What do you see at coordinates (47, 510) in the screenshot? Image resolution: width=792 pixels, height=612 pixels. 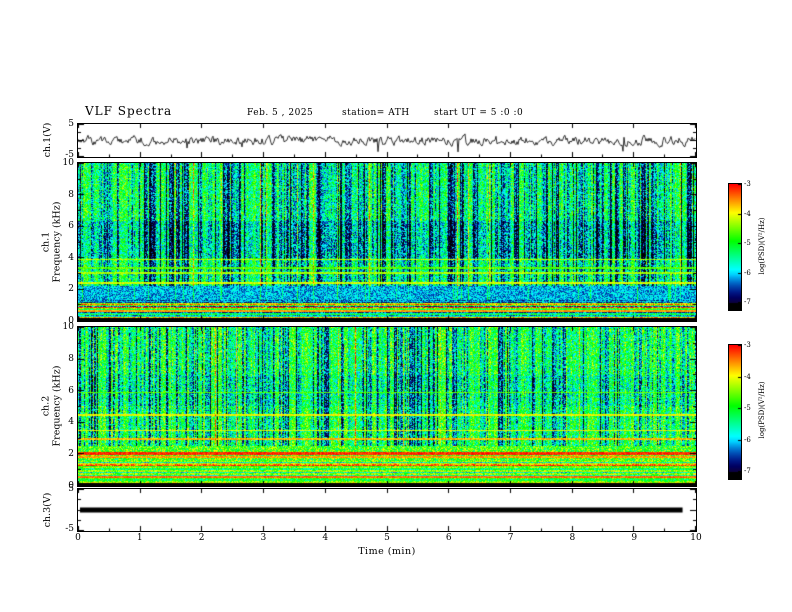 I see `ch3-voltage-axis-label: ch.3(V)` at bounding box center [47, 510].